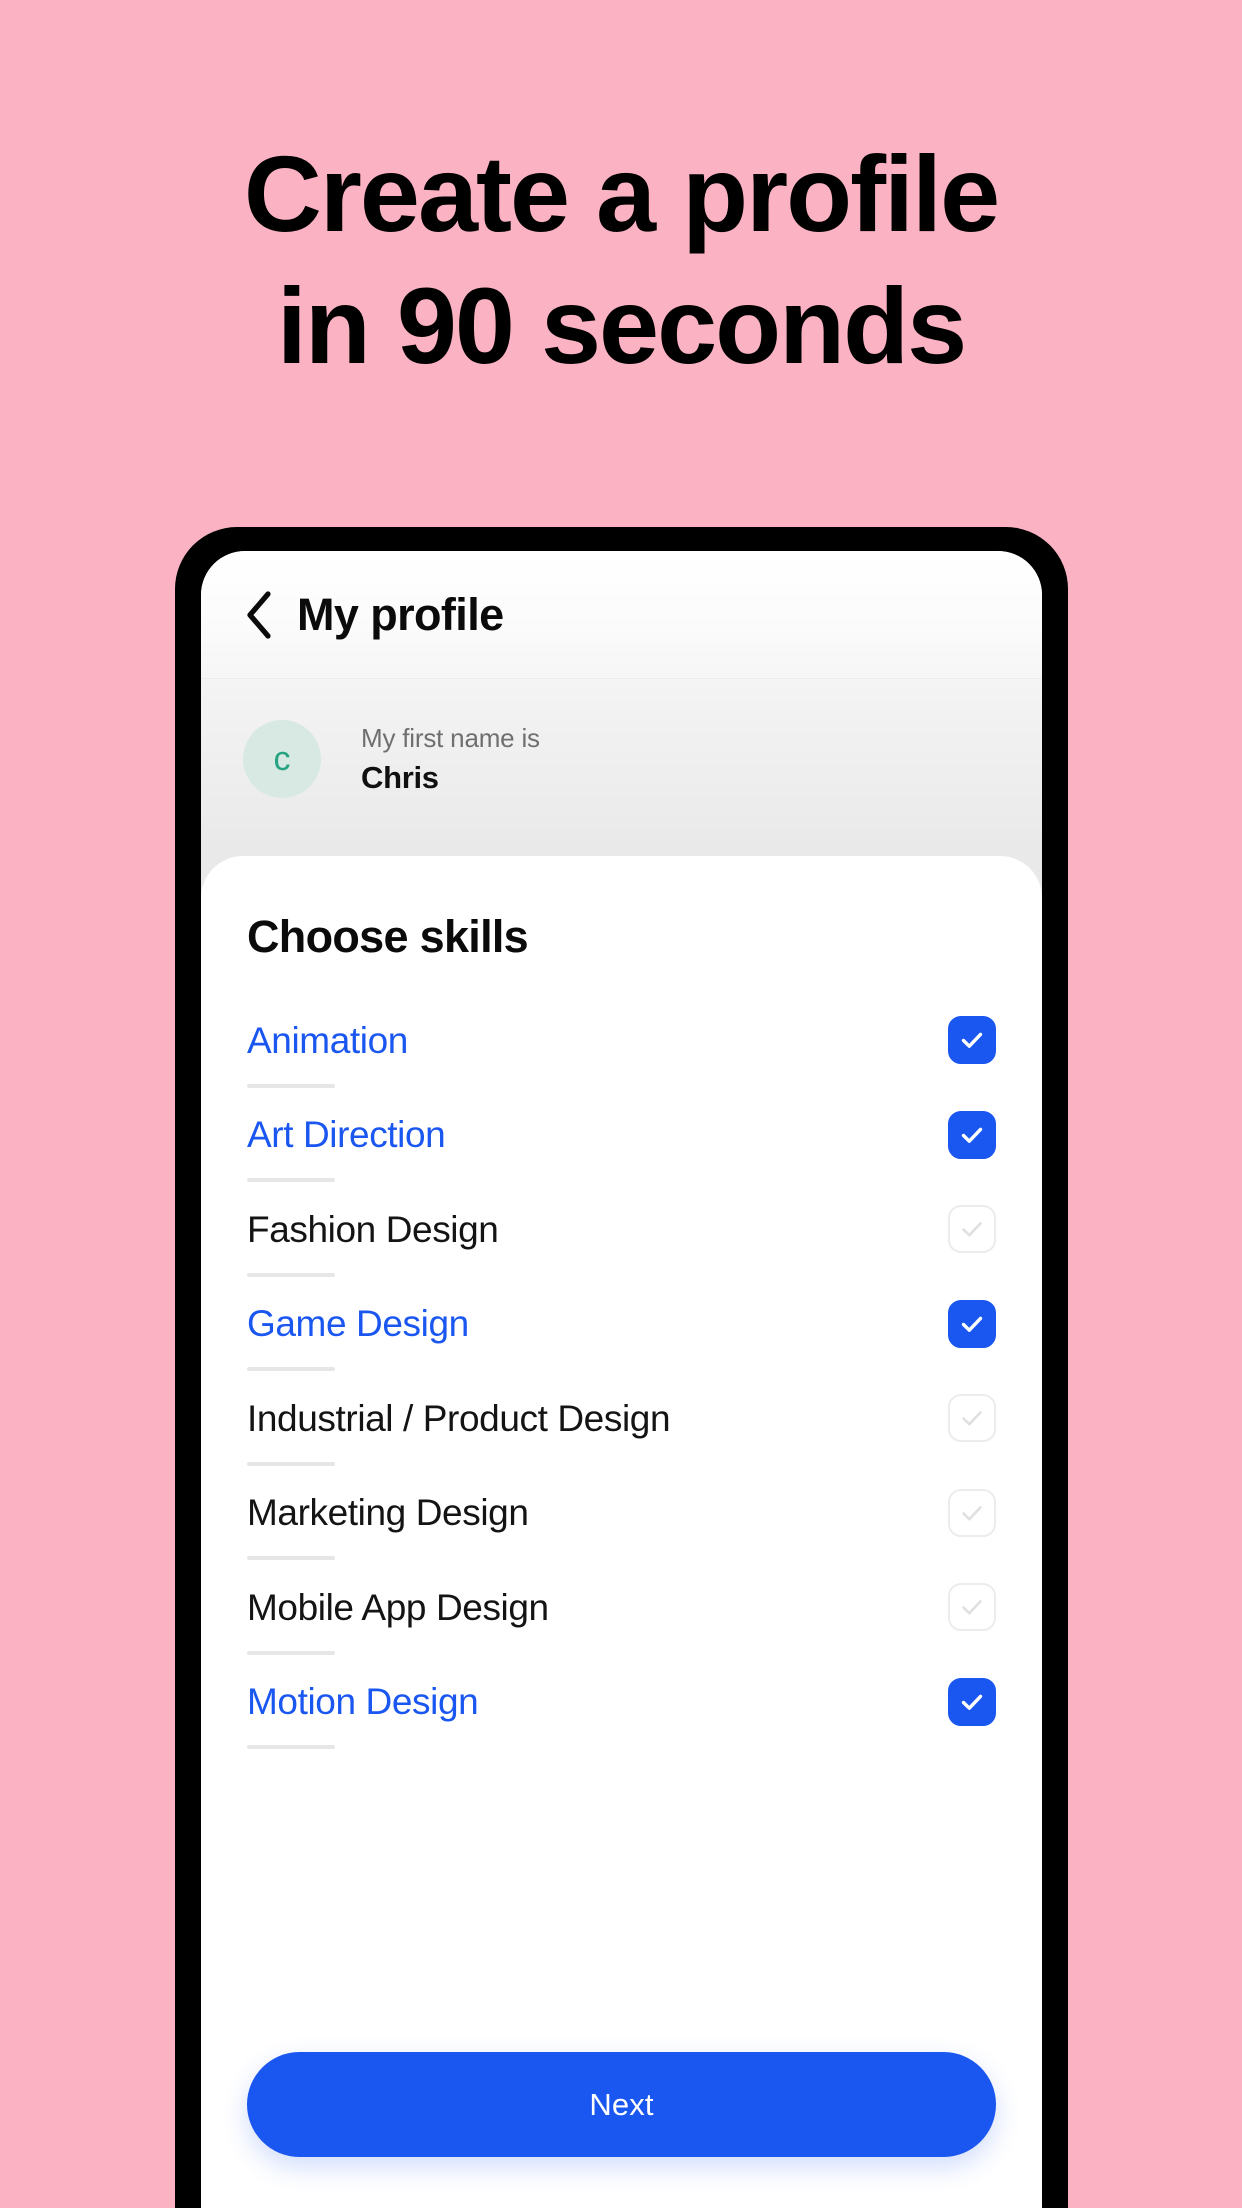 The image size is (1242, 2208). I want to click on next-button: Next, so click(621, 2104).